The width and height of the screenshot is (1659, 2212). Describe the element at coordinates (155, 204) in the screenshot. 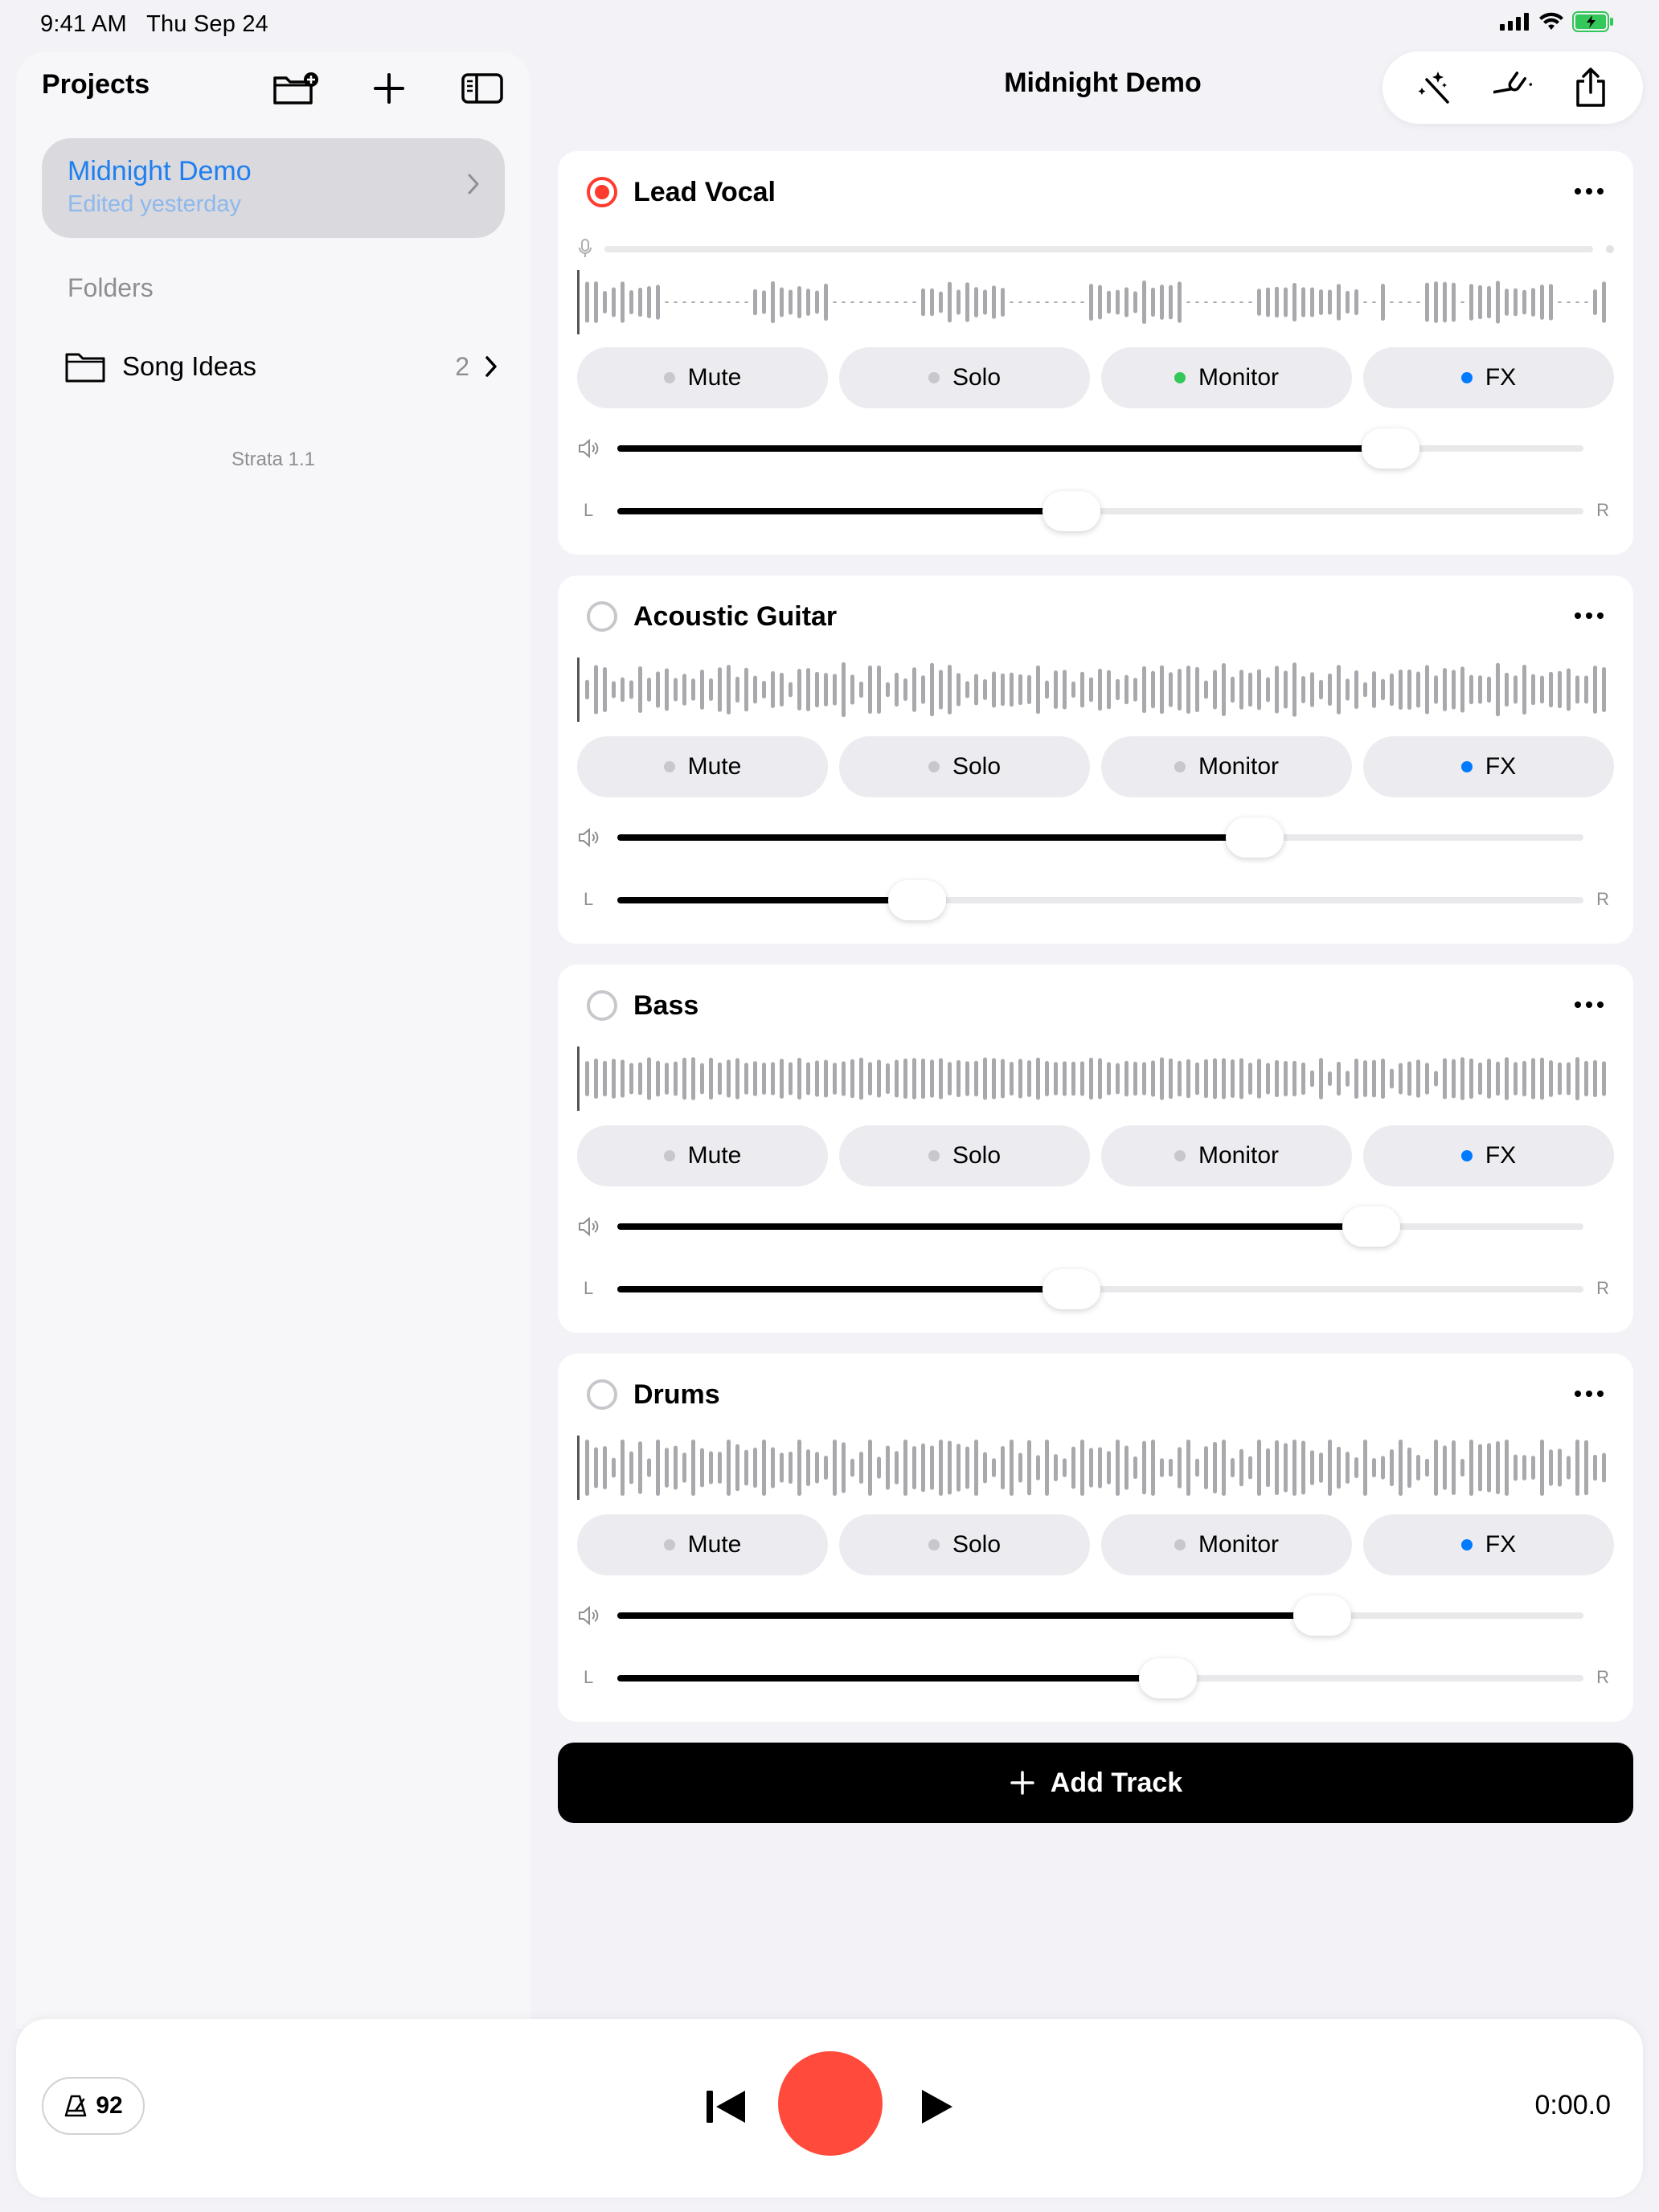

I see `project-subtitle: Edited yesterday` at that location.